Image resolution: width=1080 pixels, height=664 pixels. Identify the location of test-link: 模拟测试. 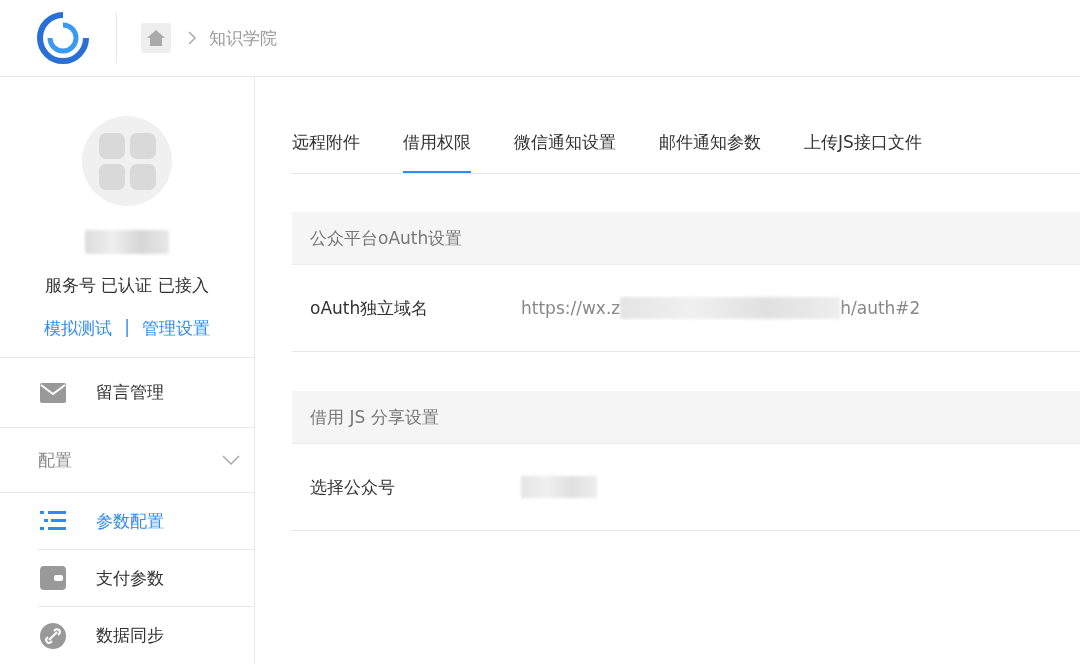
(78, 328).